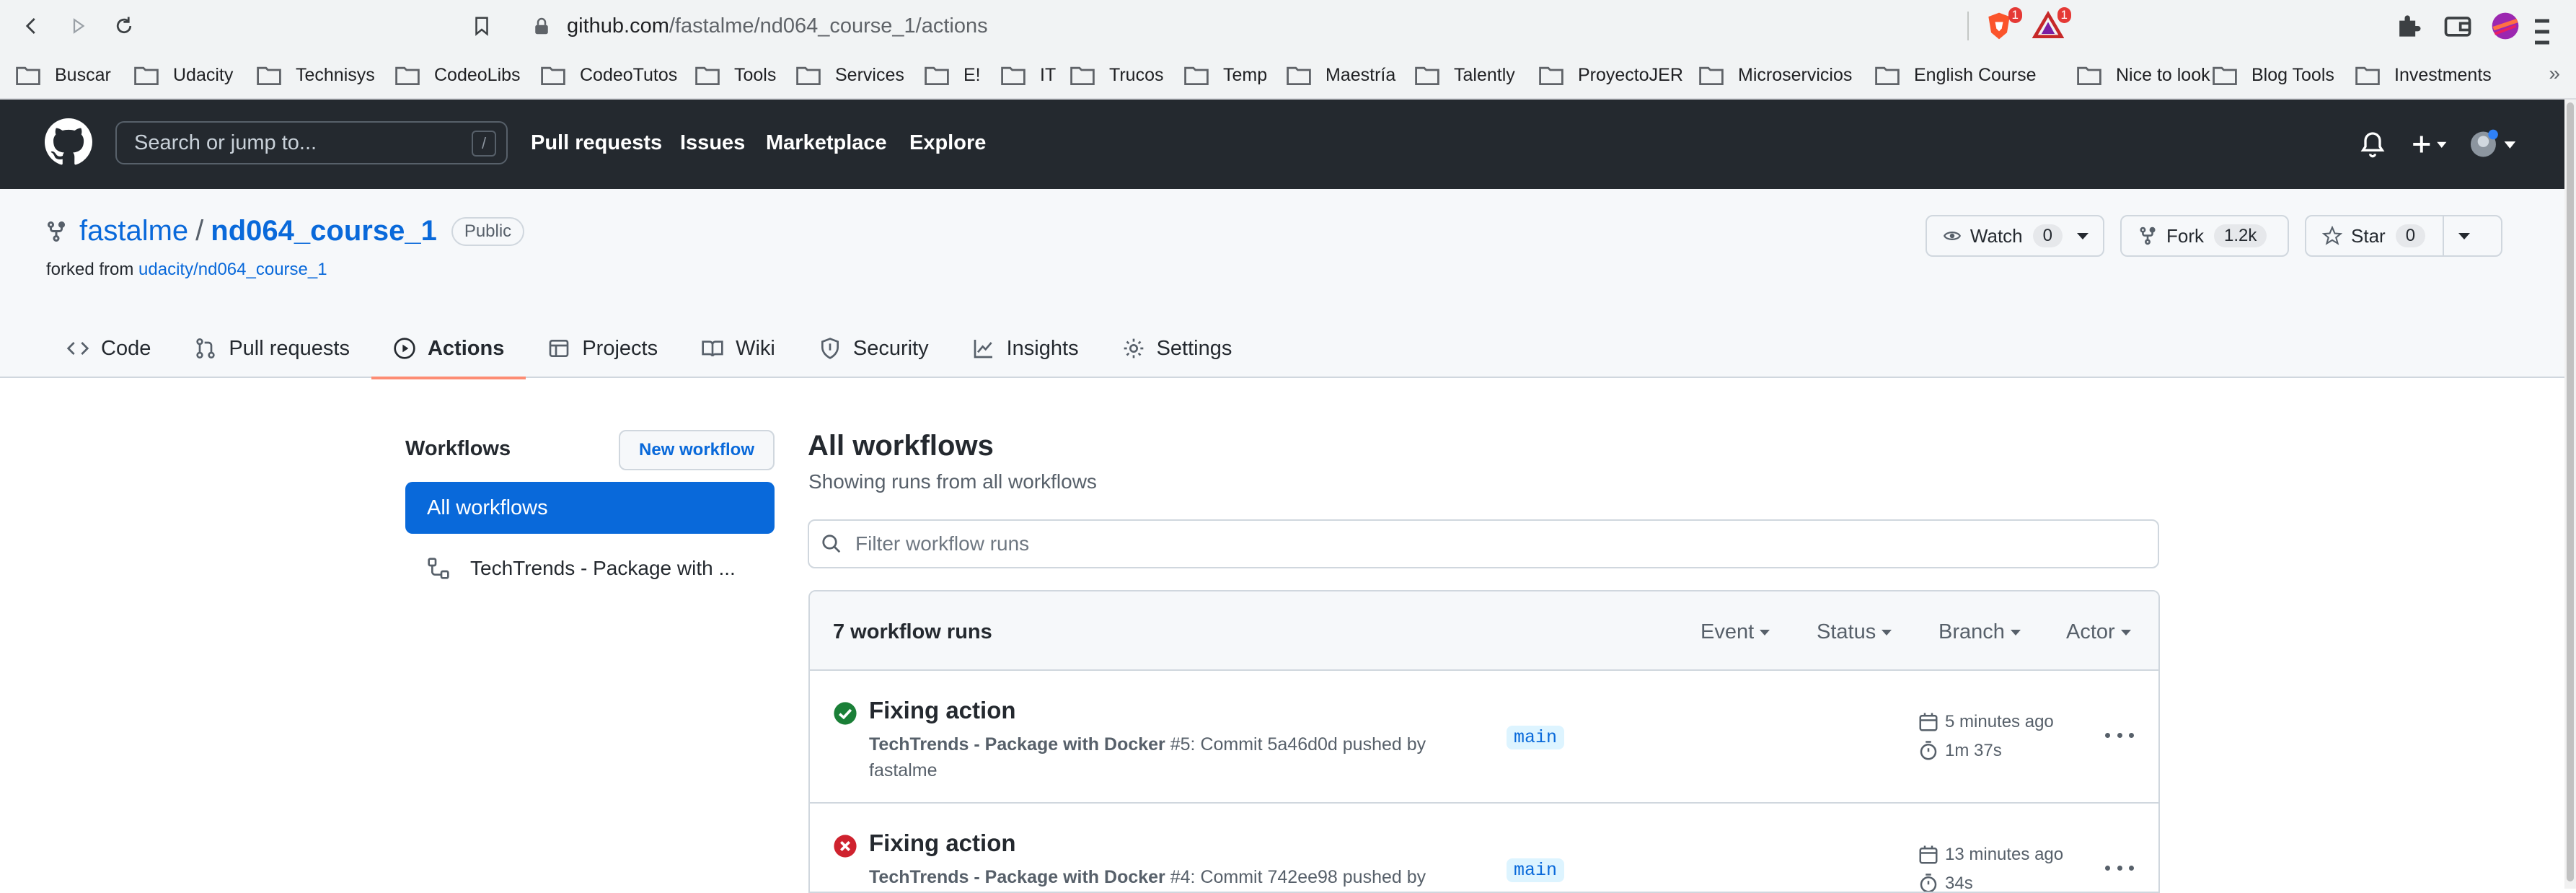  I want to click on status-filter: Status, so click(1854, 632).